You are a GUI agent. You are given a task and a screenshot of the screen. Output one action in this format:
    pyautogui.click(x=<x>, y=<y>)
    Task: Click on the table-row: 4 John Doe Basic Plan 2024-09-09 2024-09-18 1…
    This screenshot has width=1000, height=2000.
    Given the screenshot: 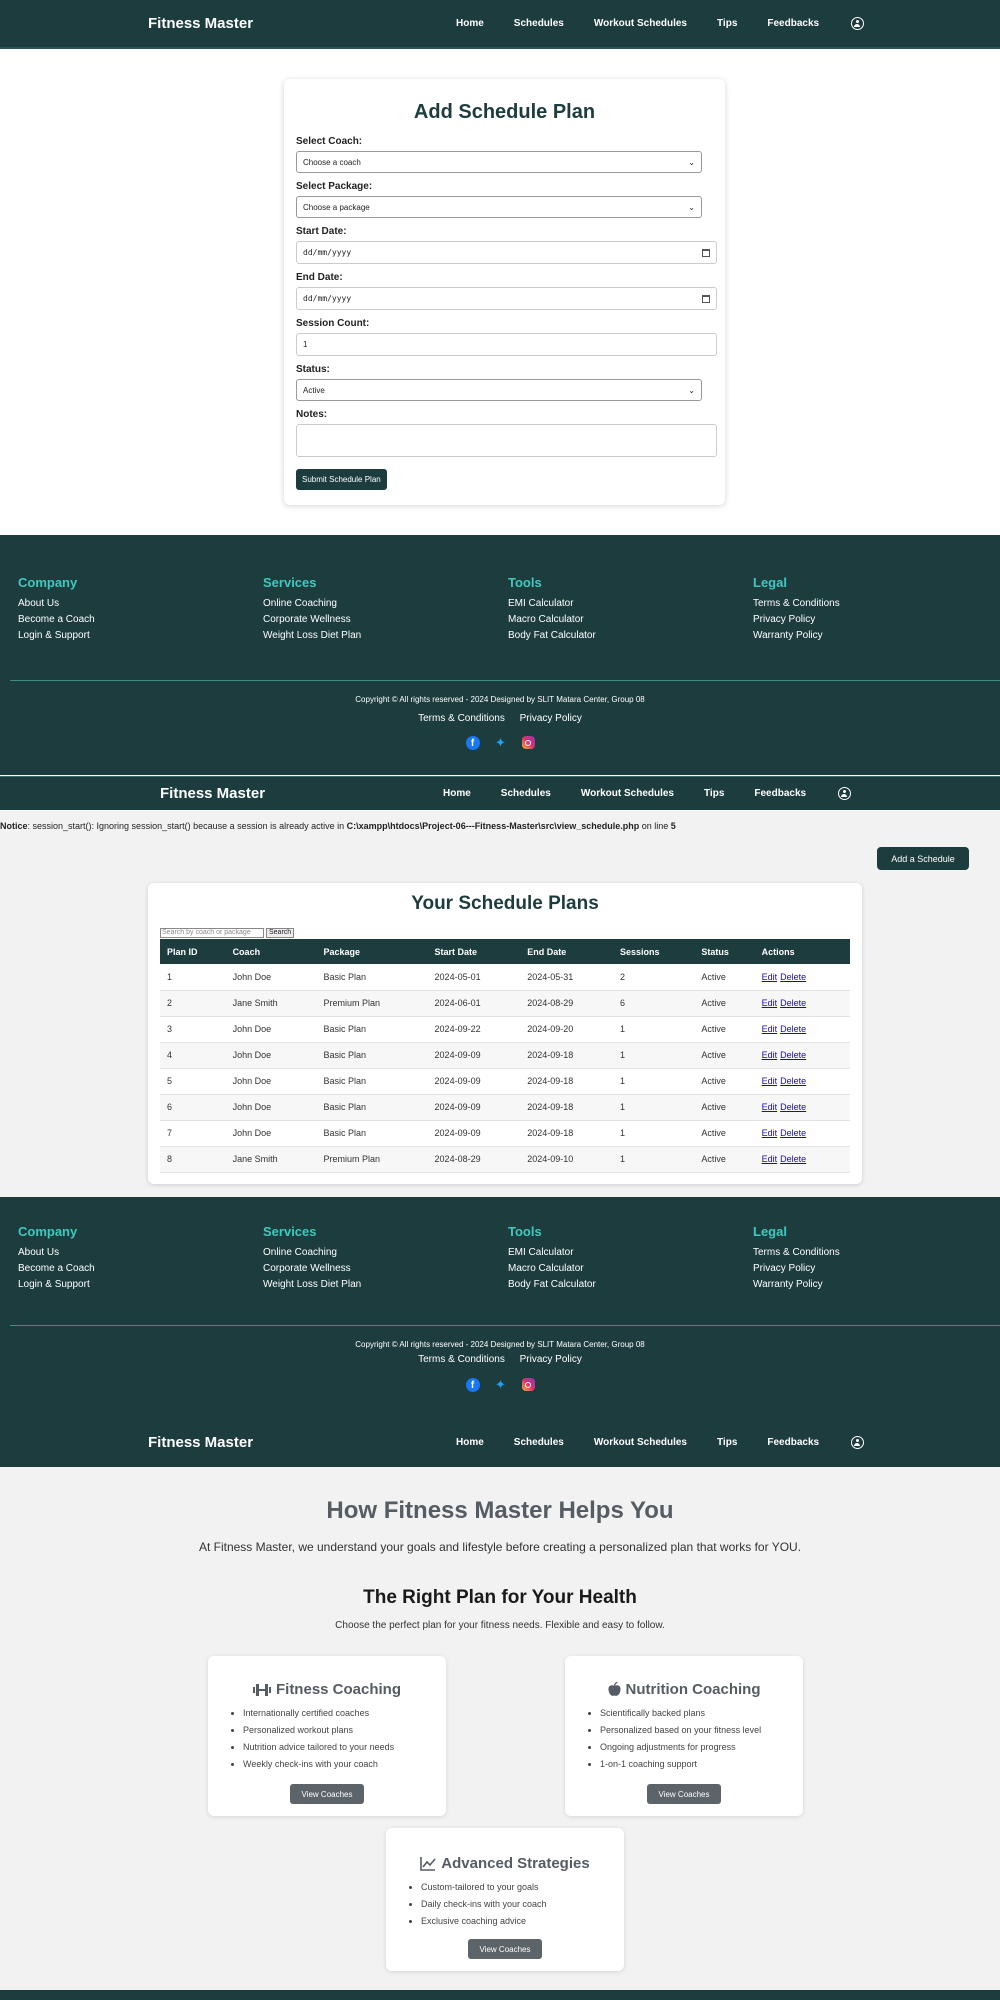 What is the action you would take?
    pyautogui.click(x=505, y=1055)
    